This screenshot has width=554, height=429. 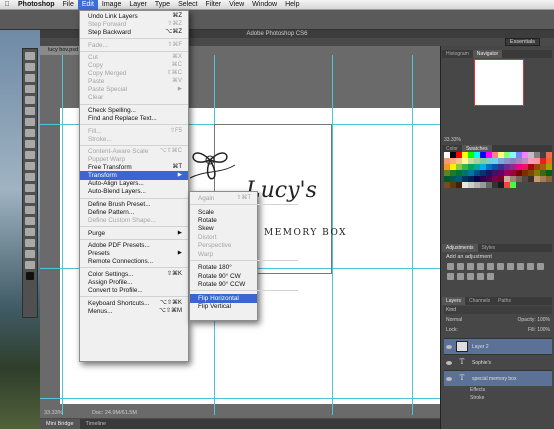 What do you see at coordinates (114, 413) in the screenshot?
I see `status-doc-size: Doc: 24.9M/61.5M` at bounding box center [114, 413].